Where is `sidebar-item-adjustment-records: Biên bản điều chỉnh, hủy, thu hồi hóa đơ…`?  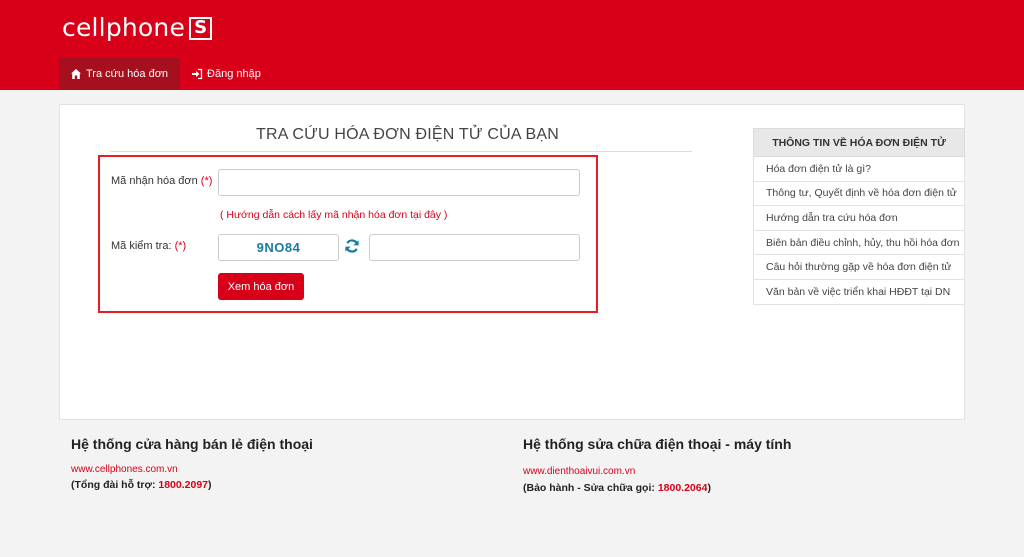
sidebar-item-adjustment-records: Biên bản điều chỉnh, hủy, thu hồi hóa đơ… is located at coordinates (859, 243).